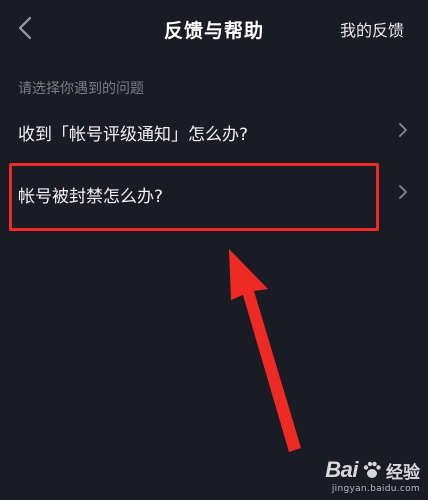 The image size is (428, 500). What do you see at coordinates (214, 29) in the screenshot?
I see `header: 反馈与帮助 我的反馈` at bounding box center [214, 29].